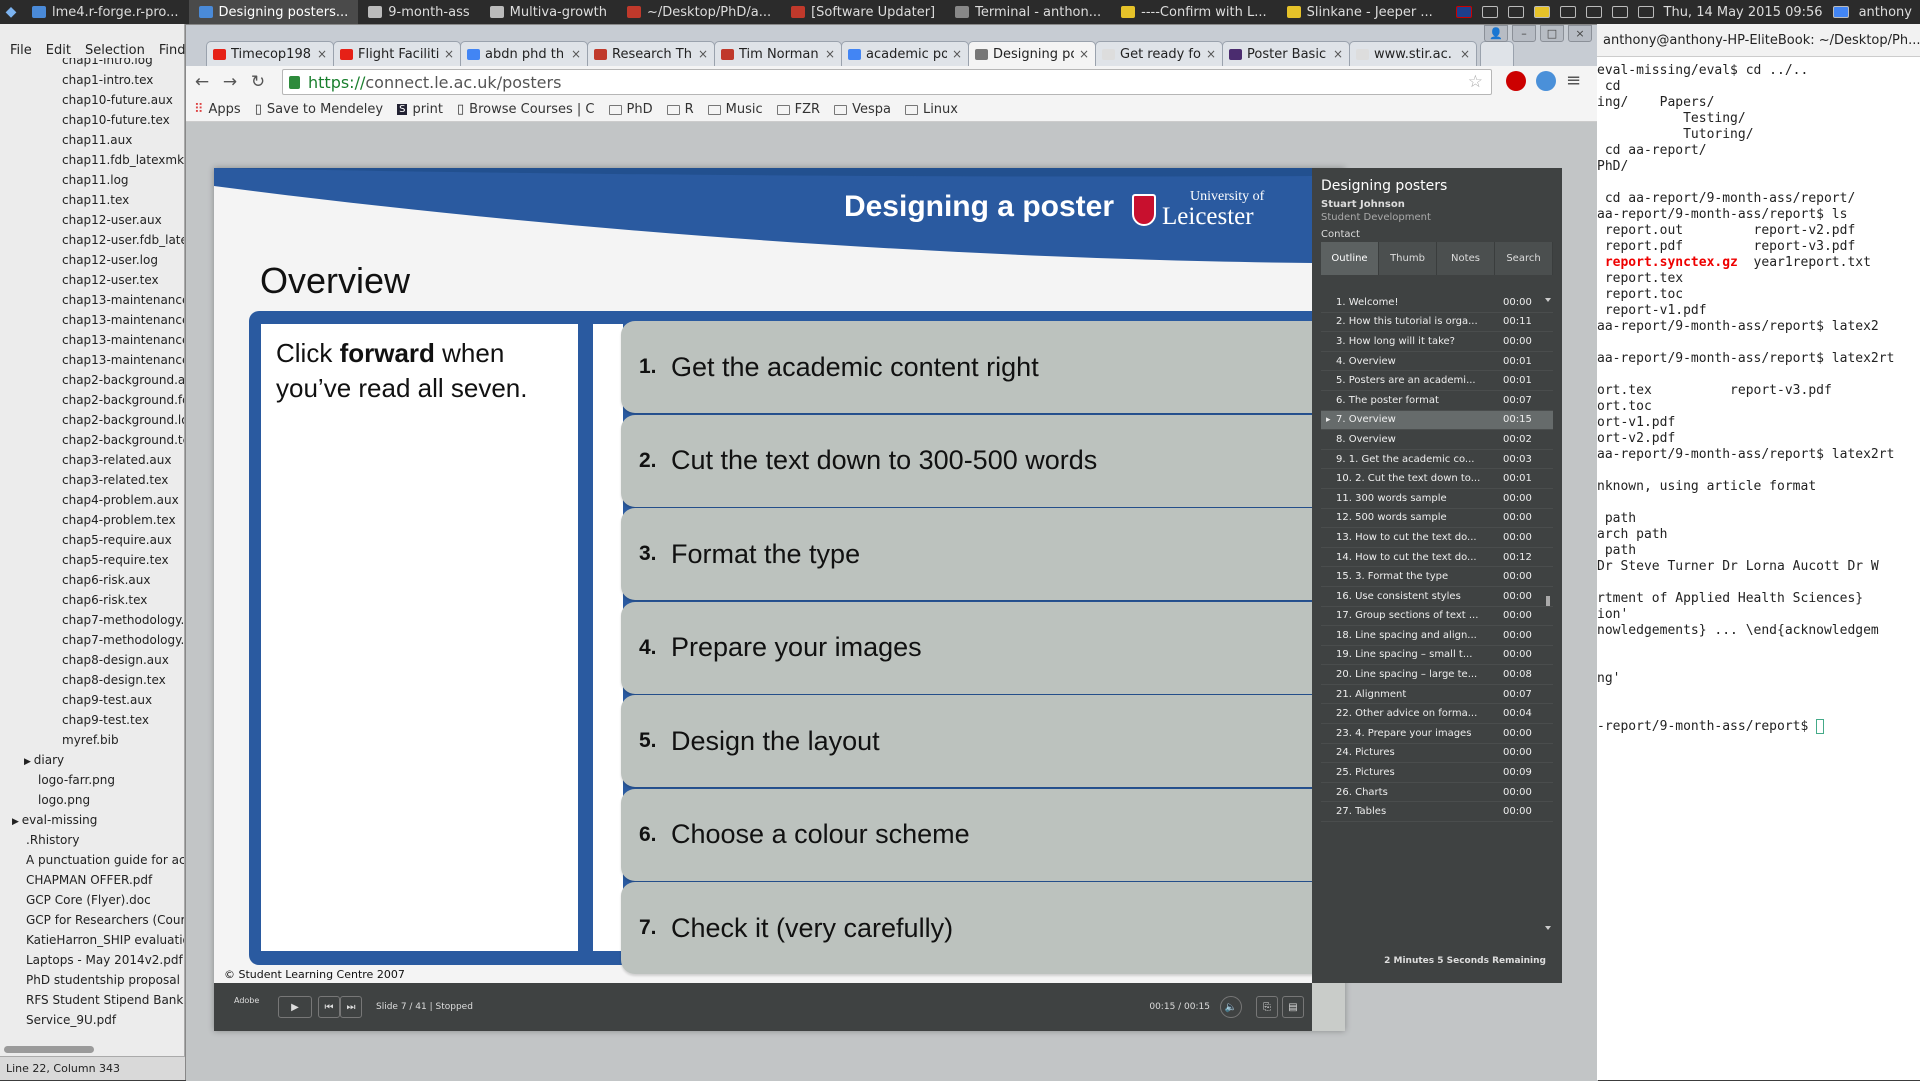  I want to click on outline-item: 12. 500 words sample 00:00, so click(1437, 519).